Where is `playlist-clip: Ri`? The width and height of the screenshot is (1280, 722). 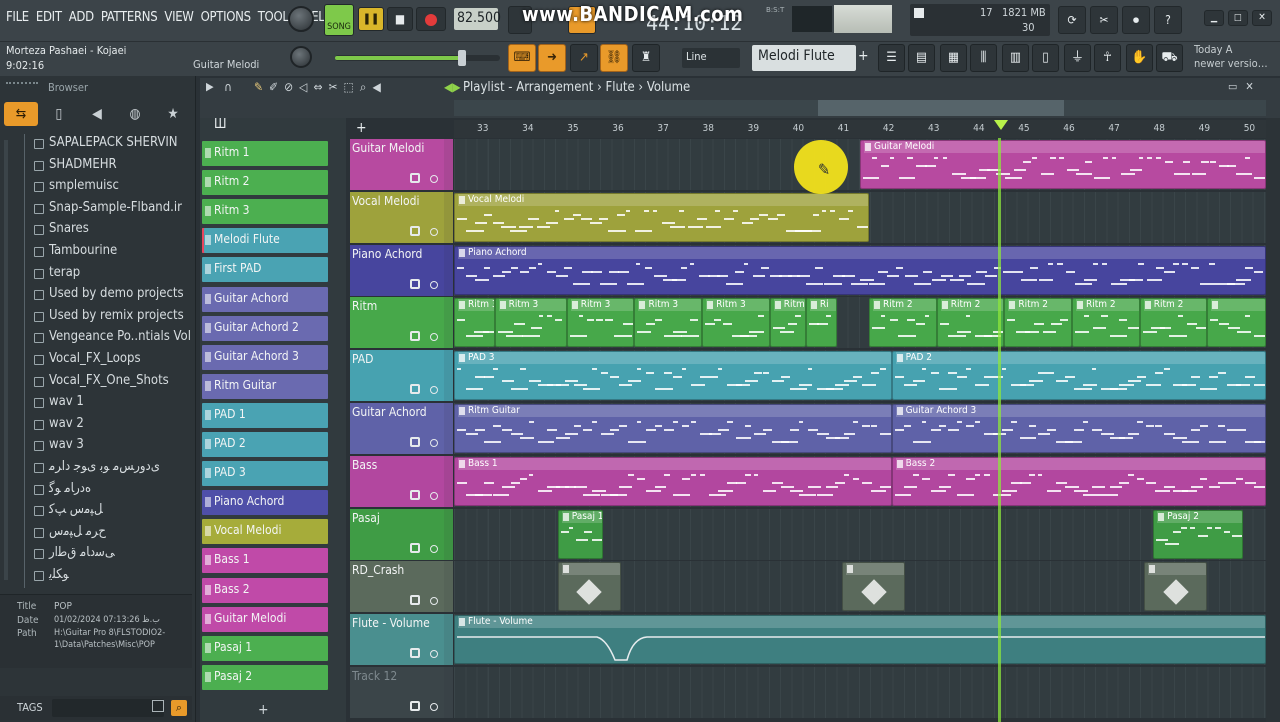 playlist-clip: Ri is located at coordinates (821, 323).